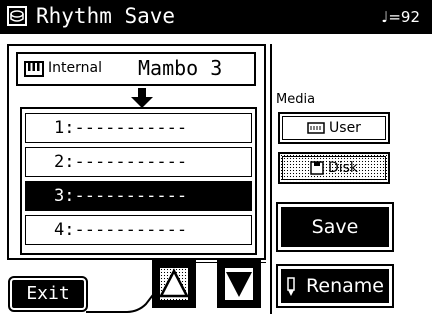 The width and height of the screenshot is (432, 321). Describe the element at coordinates (316, 128) in the screenshot. I see `card-icon` at that location.